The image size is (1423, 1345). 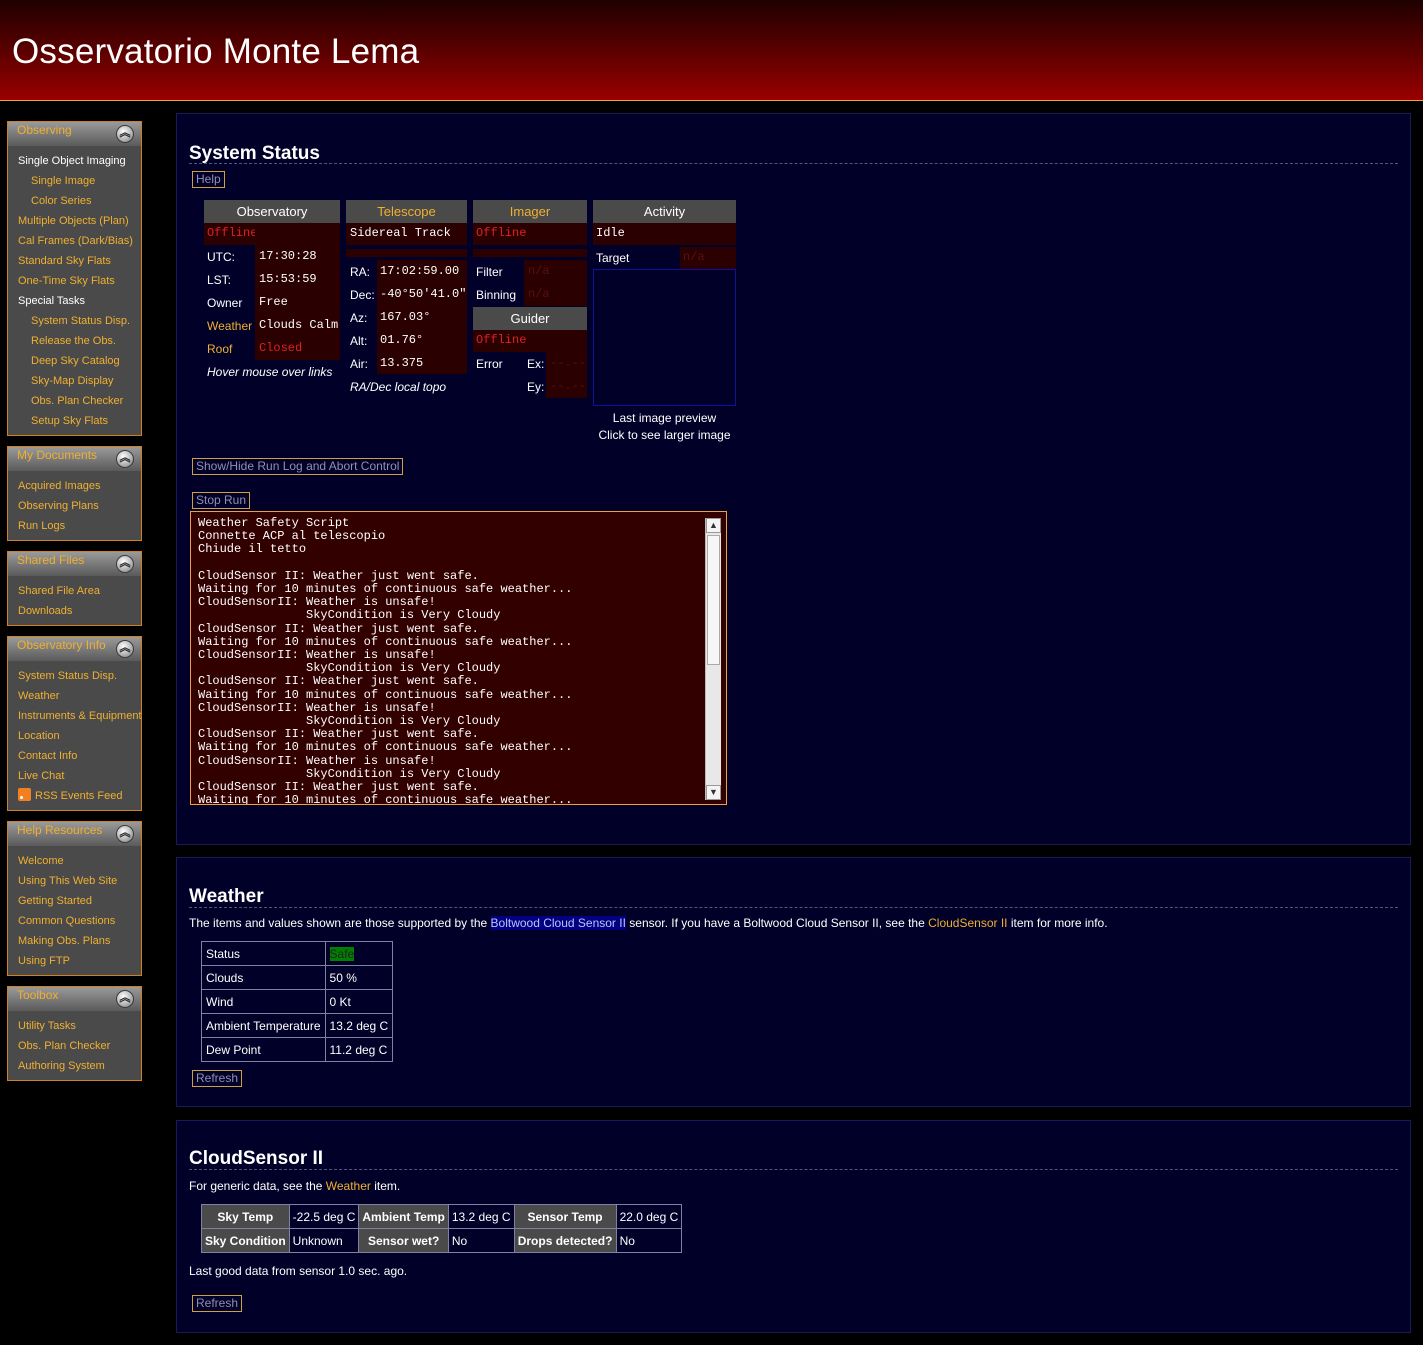 I want to click on log-scrollbar: ▲ ▼, so click(x=713, y=659).